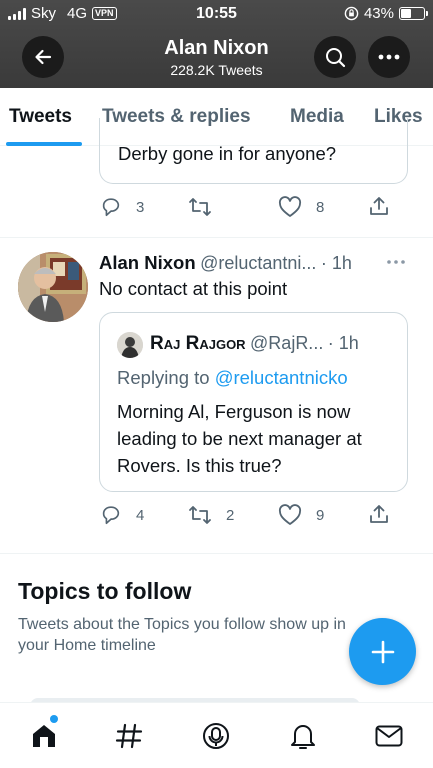 Image resolution: width=433 pixels, height=768 pixels. What do you see at coordinates (351, 13) in the screenshot?
I see `rotation-lock-icon` at bounding box center [351, 13].